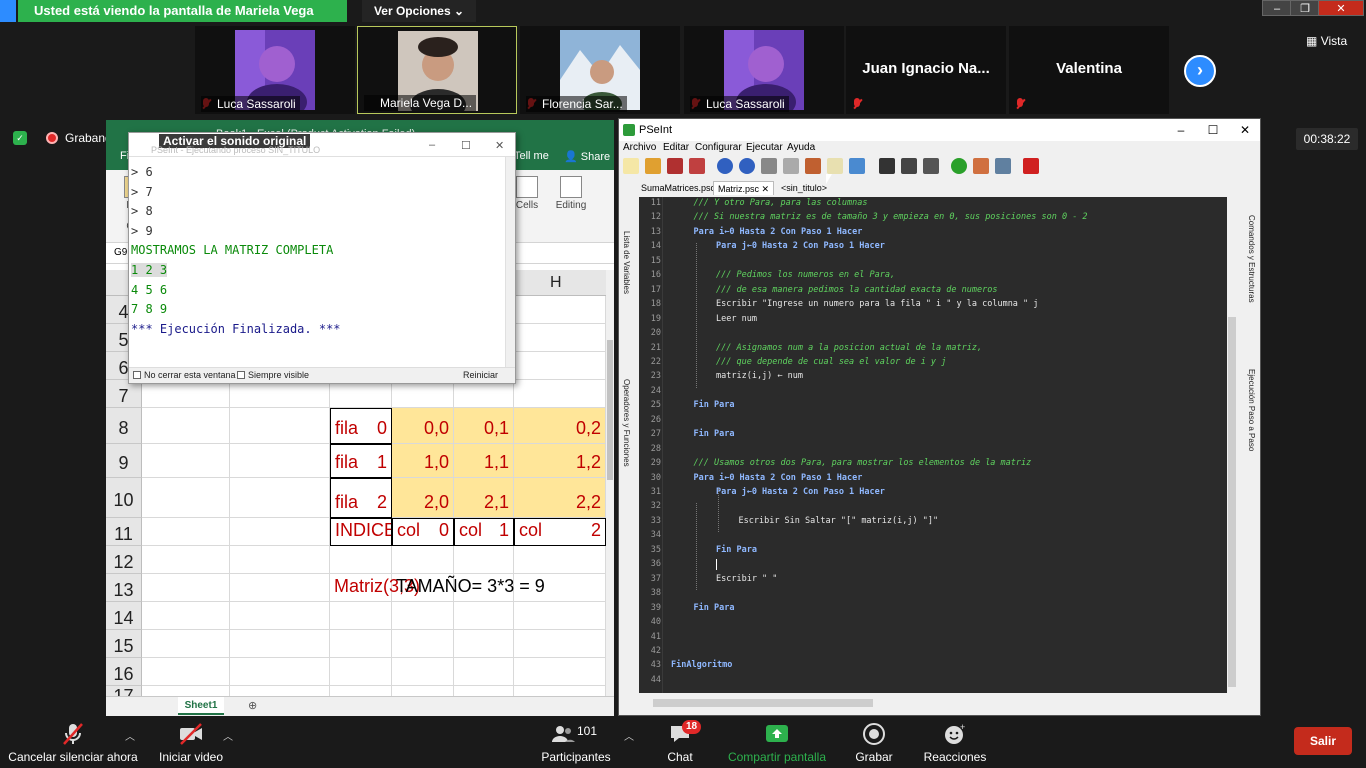  I want to click on menu-ayuda: Ayuda, so click(801, 147).